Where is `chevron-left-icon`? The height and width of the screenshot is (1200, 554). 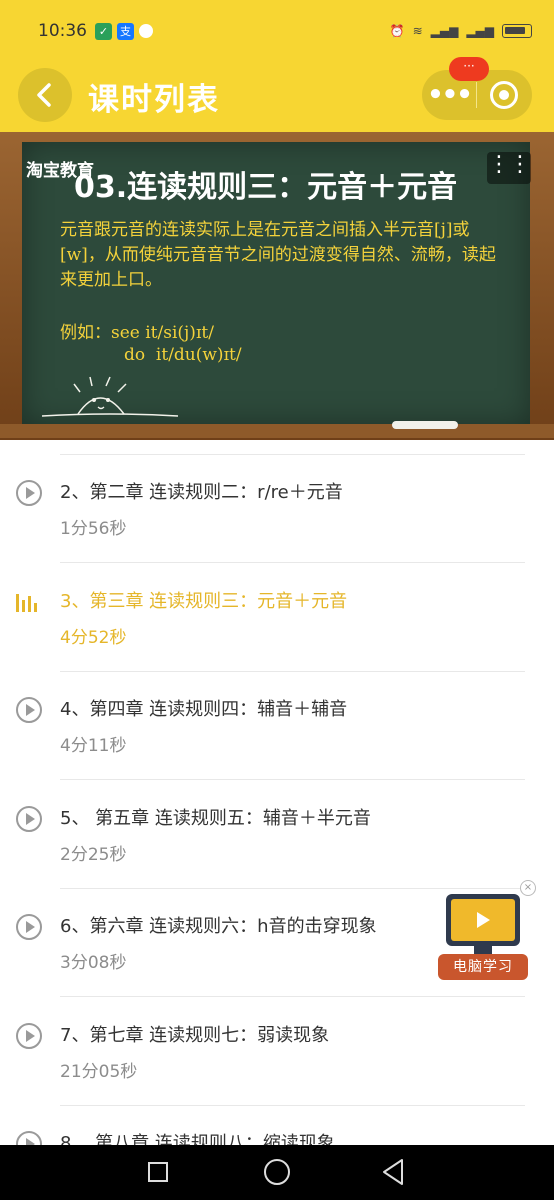
chevron-left-icon is located at coordinates (44, 95).